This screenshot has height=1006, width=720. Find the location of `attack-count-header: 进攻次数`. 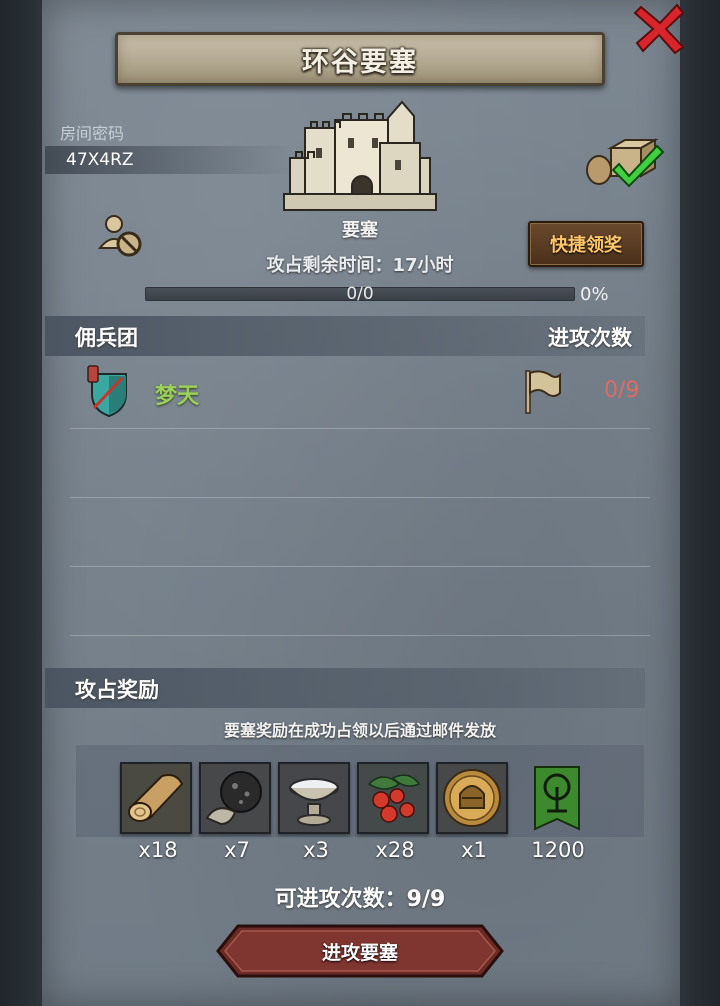

attack-count-header: 进攻次数 is located at coordinates (590, 338).